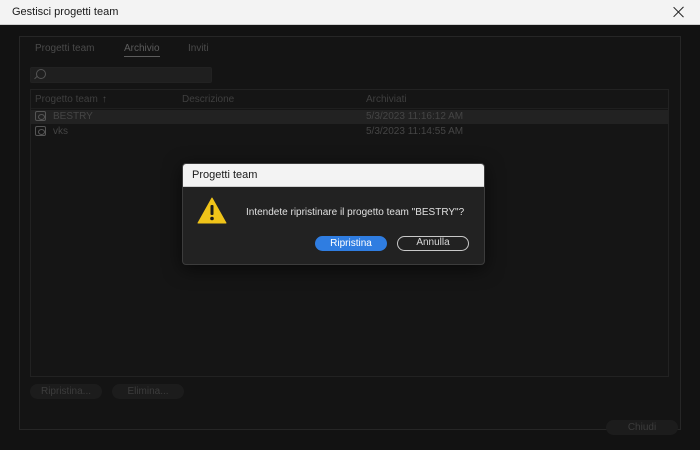  Describe the element at coordinates (642, 427) in the screenshot. I see `close-button: Chiudi` at that location.